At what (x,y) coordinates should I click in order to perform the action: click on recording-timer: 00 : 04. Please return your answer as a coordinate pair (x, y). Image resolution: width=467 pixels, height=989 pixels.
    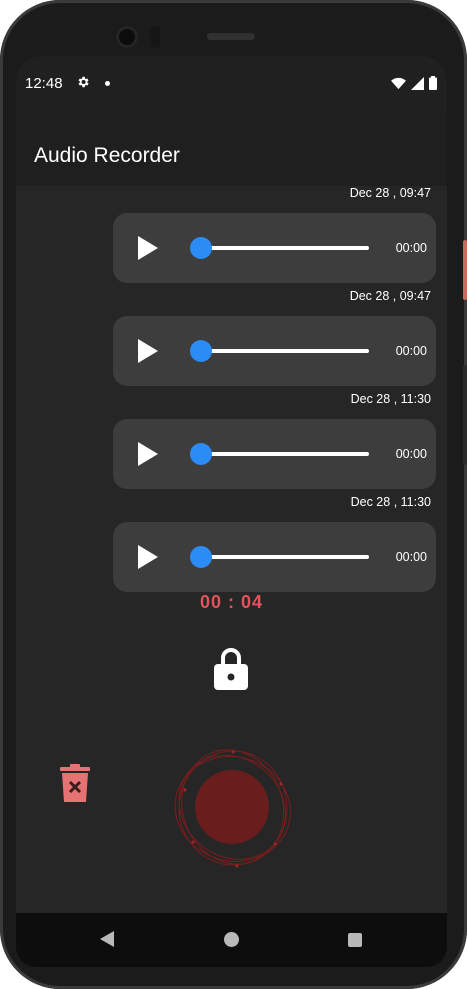
    Looking at the image, I should click on (232, 602).